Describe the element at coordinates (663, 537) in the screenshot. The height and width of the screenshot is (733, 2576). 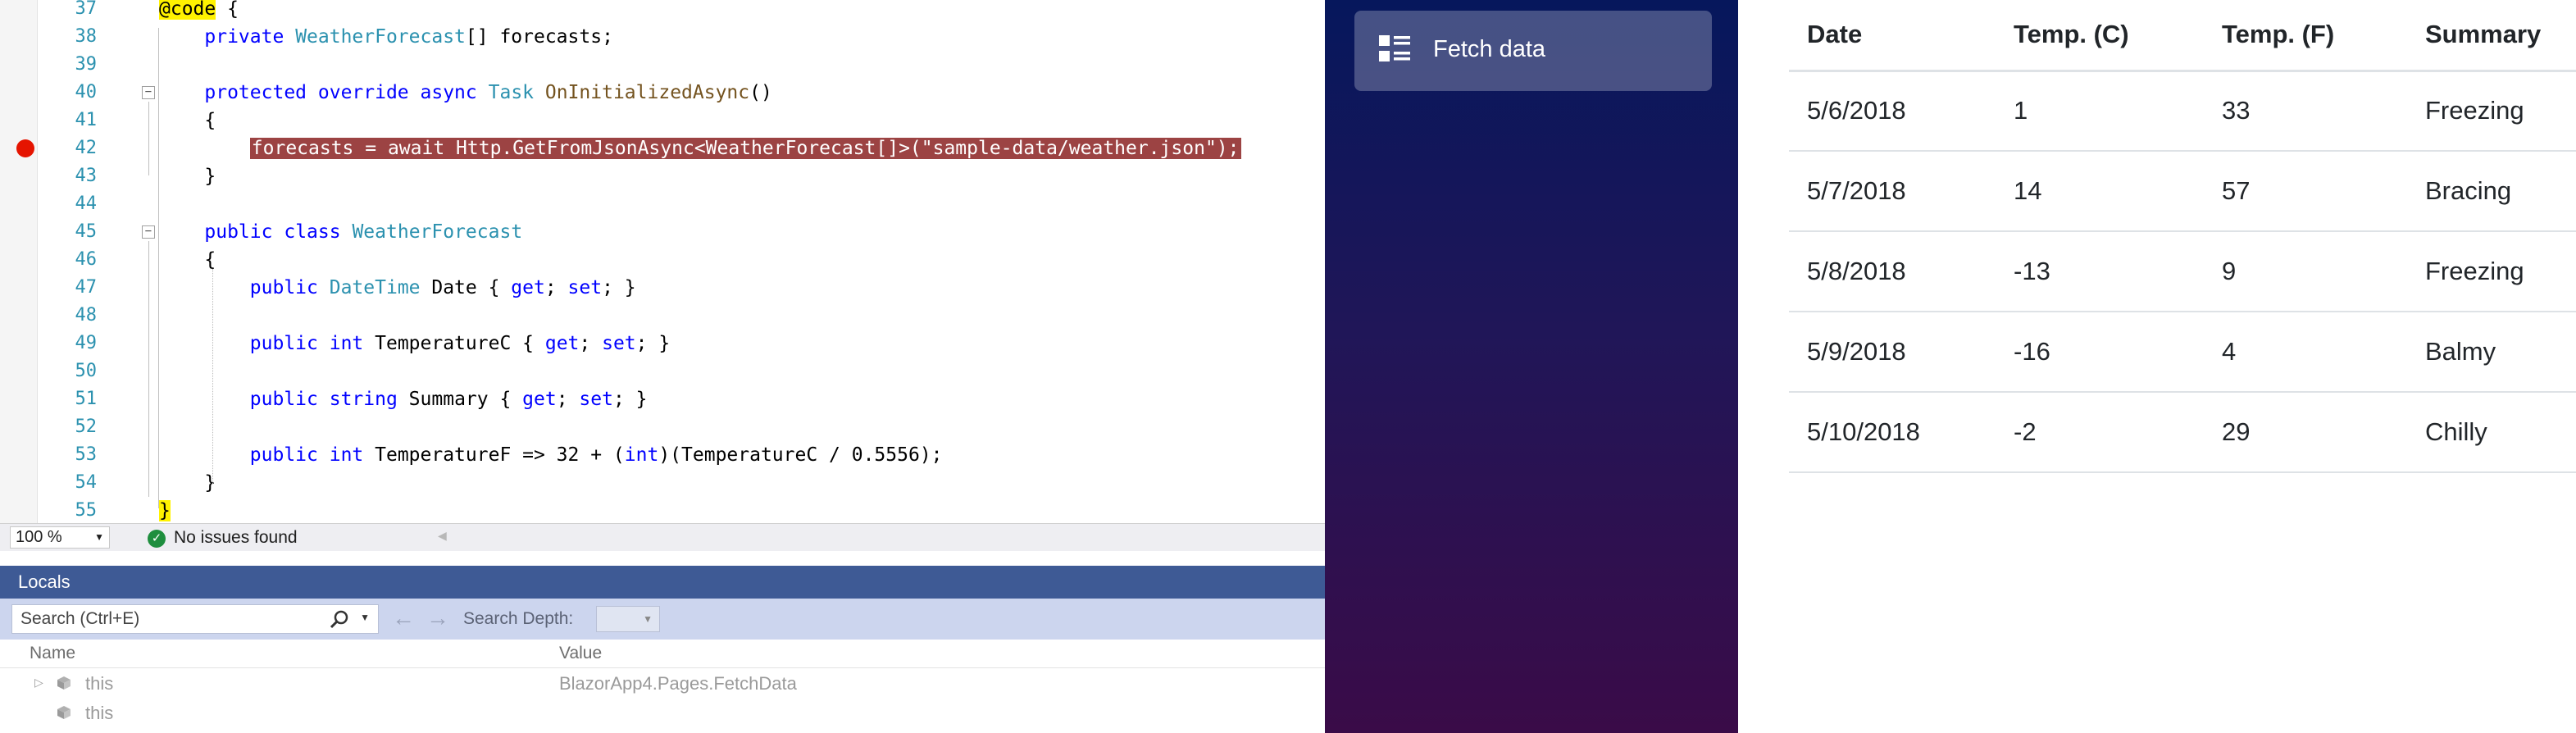
I see `editor-status-bar: 100 % ▼ ✓ No issues found ◀` at that location.